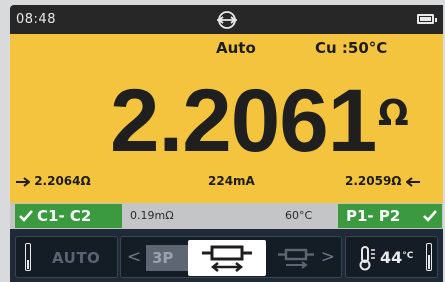 This screenshot has height=282, width=445. I want to click on arrow-right-icon, so click(23, 181).